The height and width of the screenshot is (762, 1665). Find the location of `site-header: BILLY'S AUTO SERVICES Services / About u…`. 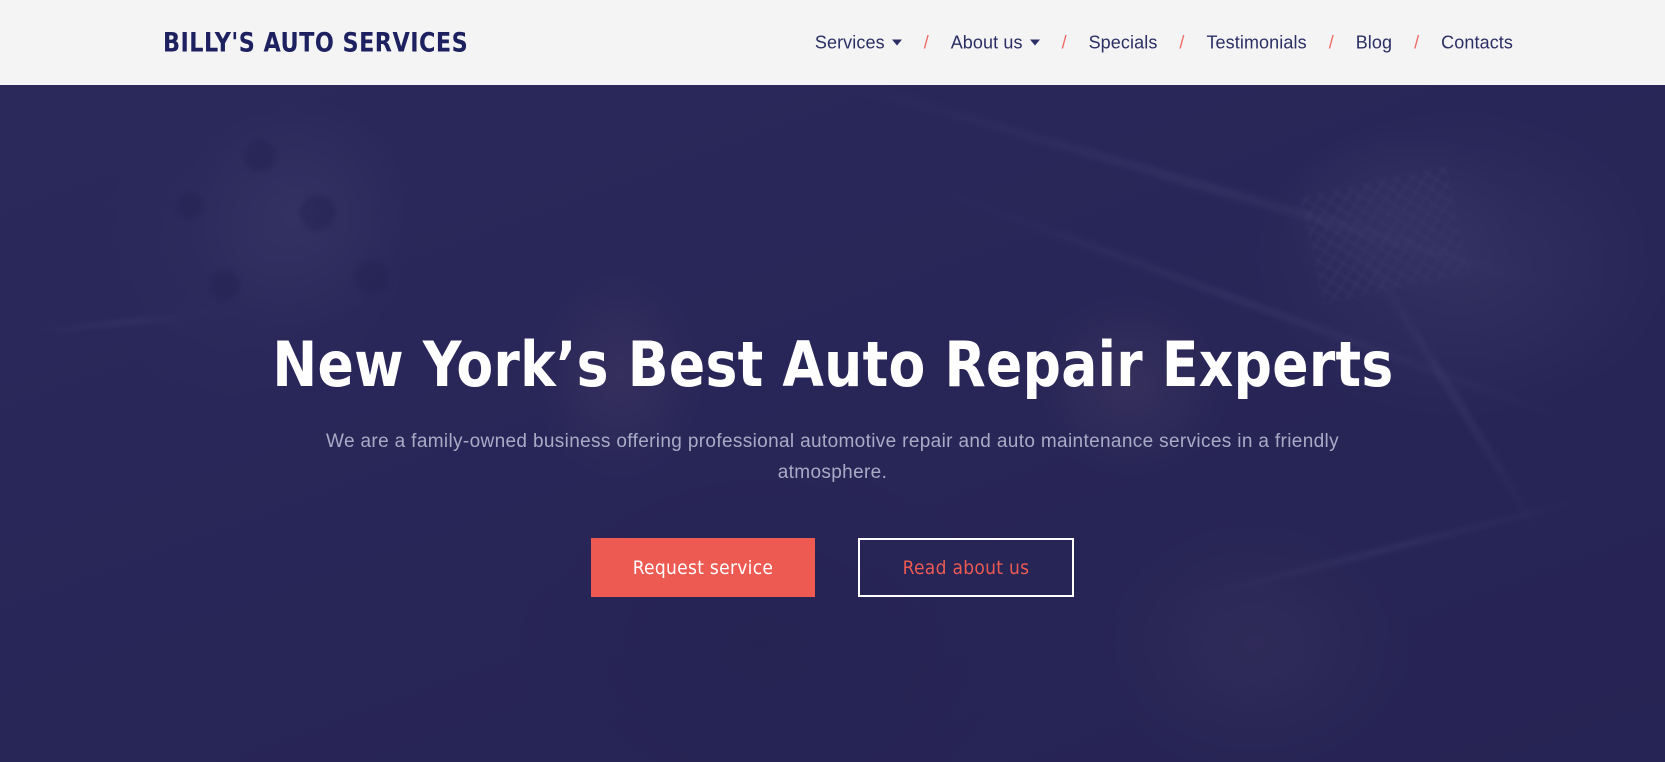

site-header: BILLY'S AUTO SERVICES Services / About u… is located at coordinates (832, 42).